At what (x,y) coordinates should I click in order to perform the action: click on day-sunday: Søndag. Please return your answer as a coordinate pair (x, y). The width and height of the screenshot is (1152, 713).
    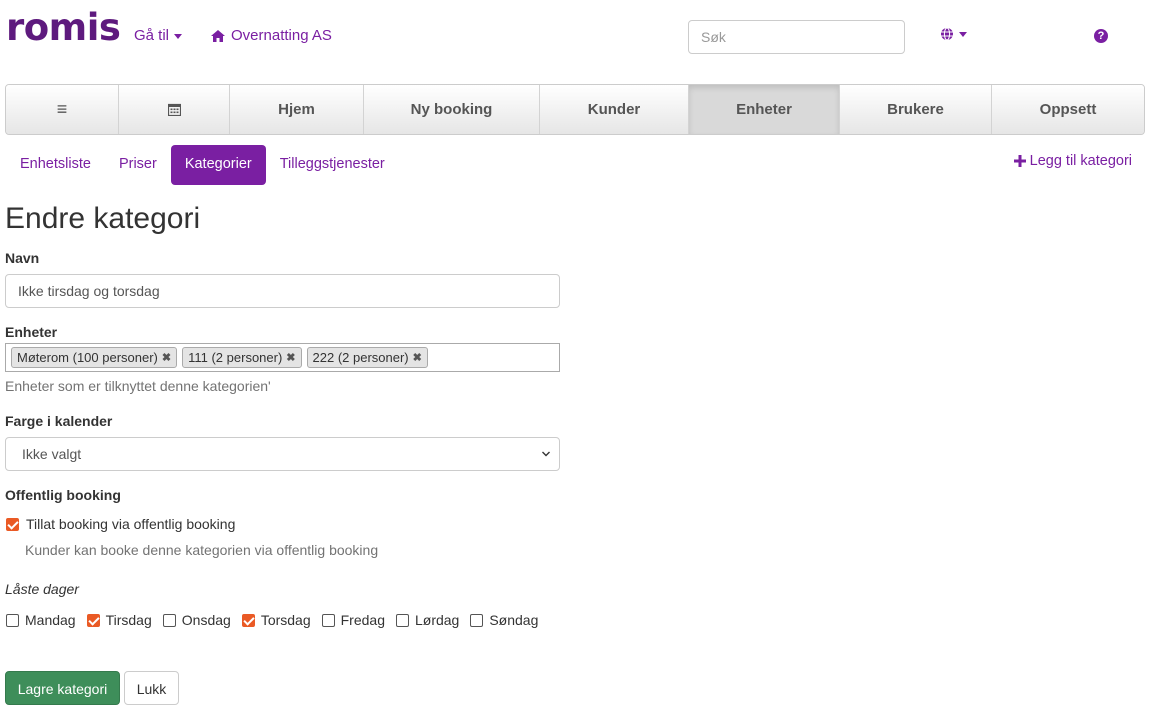
    Looking at the image, I should click on (504, 620).